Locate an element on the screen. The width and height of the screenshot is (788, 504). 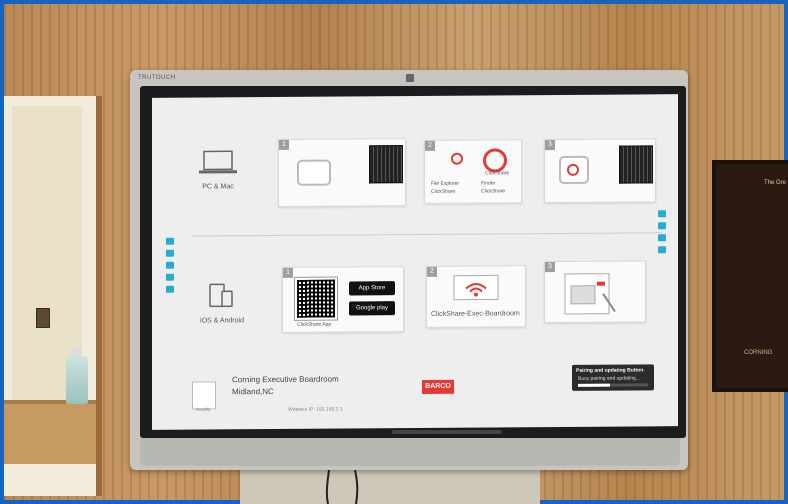
mobile-step-3-panel: 3 is located at coordinates (595, 292).